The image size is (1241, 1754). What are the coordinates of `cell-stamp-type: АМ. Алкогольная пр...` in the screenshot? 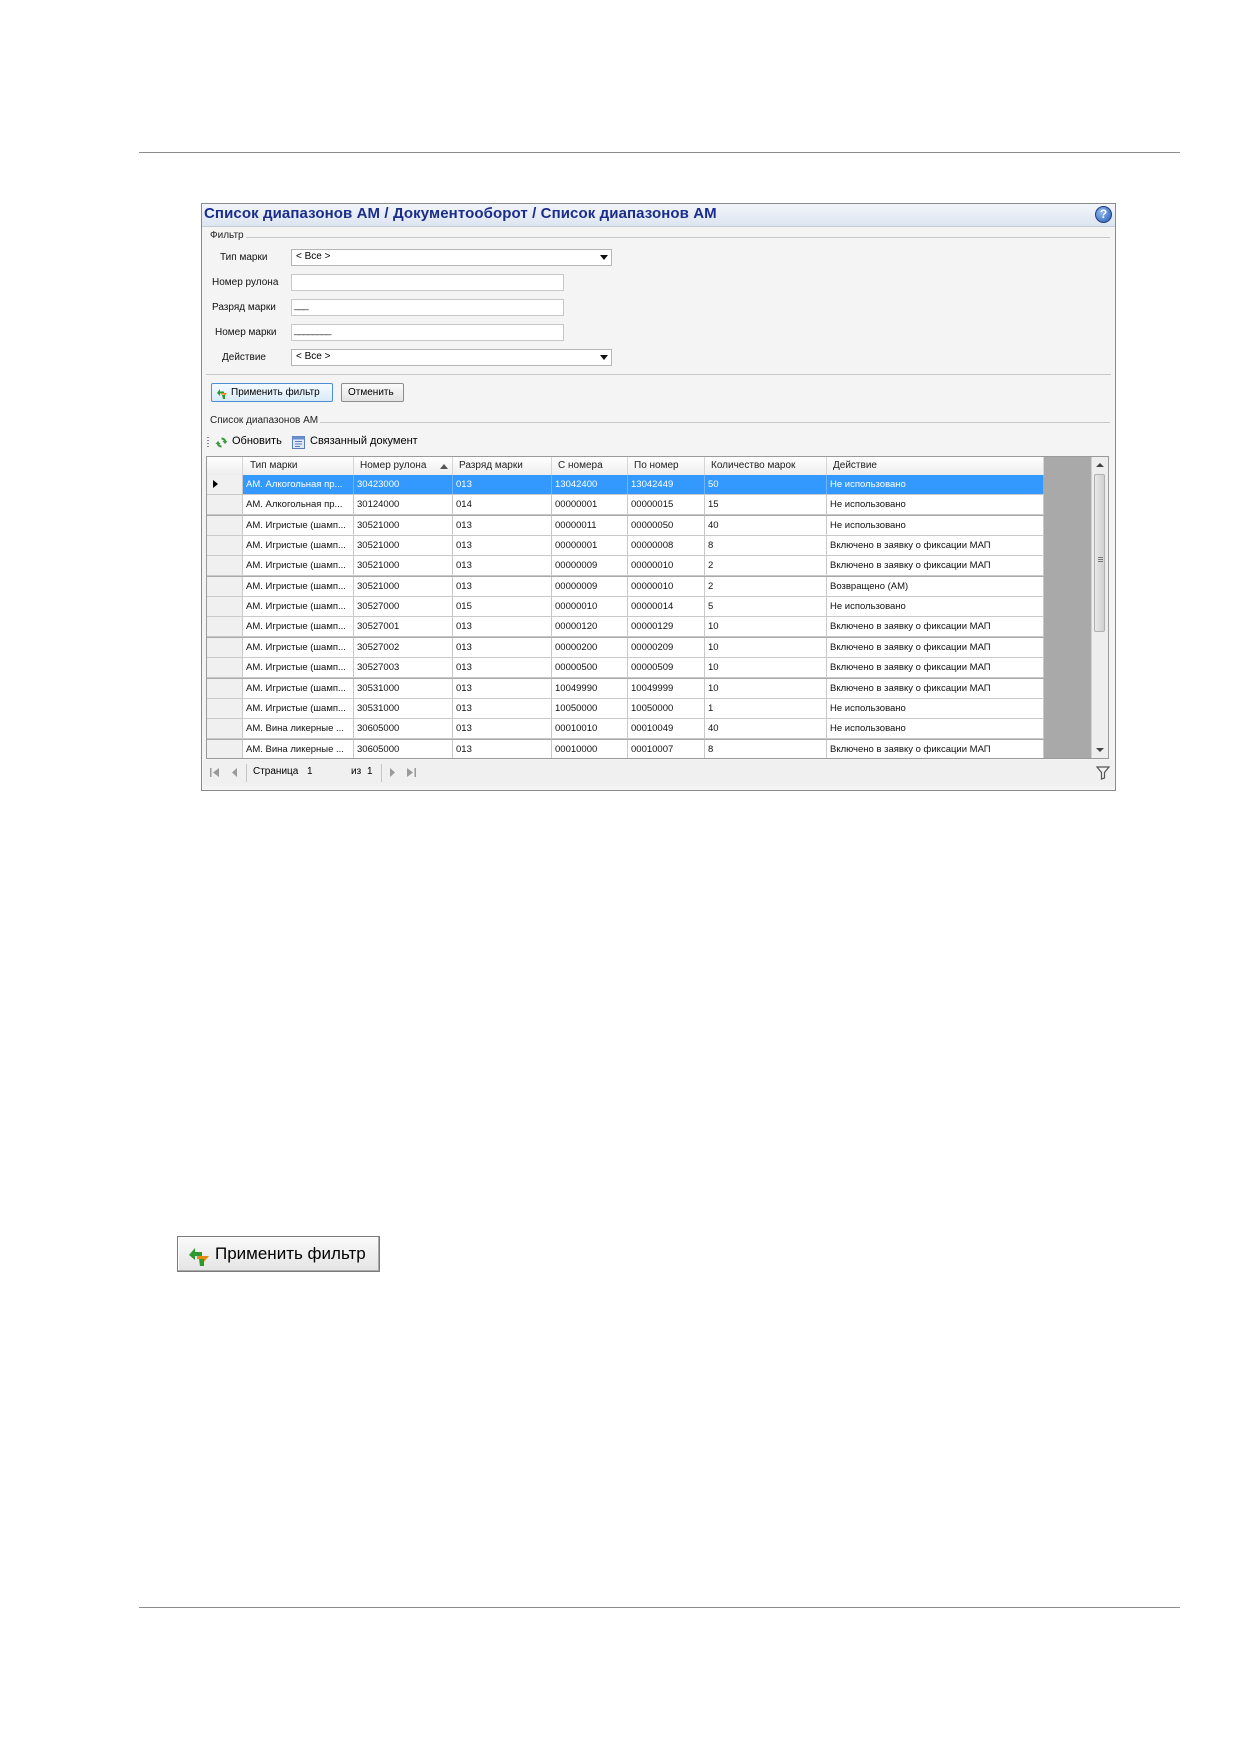 It's located at (298, 505).